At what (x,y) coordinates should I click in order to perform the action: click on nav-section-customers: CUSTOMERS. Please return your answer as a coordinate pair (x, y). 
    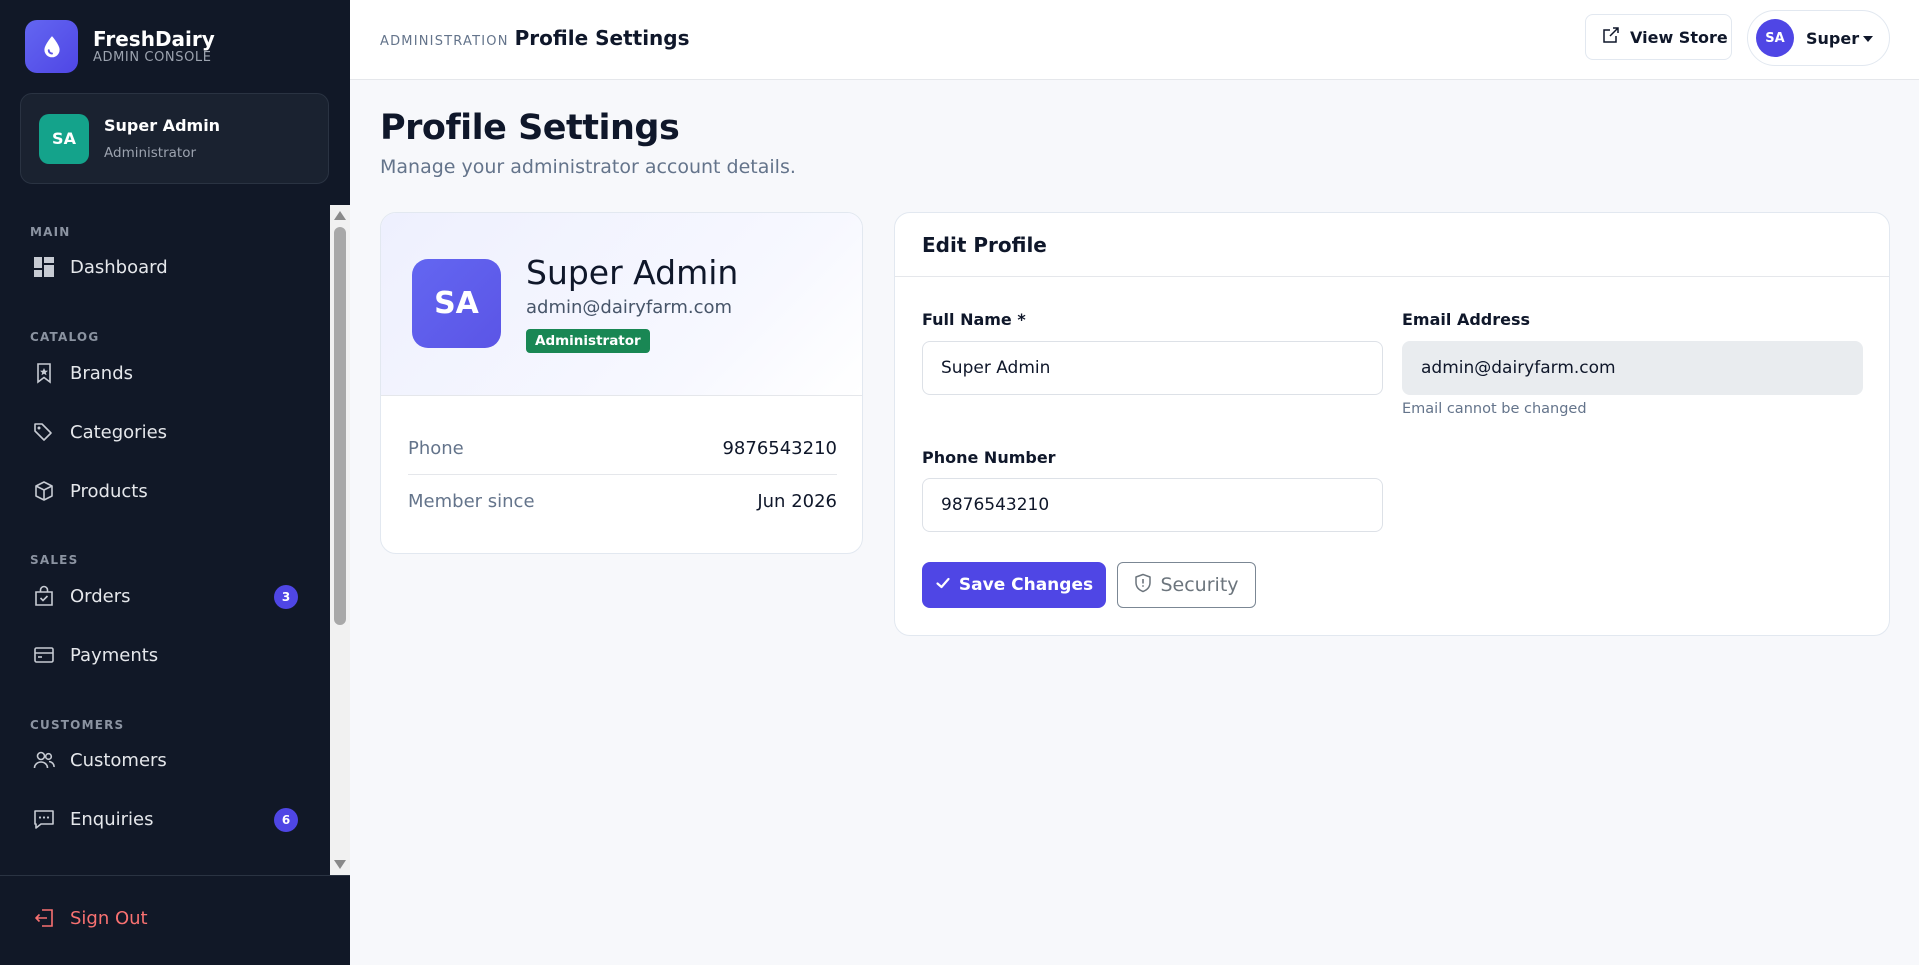
    Looking at the image, I should click on (77, 725).